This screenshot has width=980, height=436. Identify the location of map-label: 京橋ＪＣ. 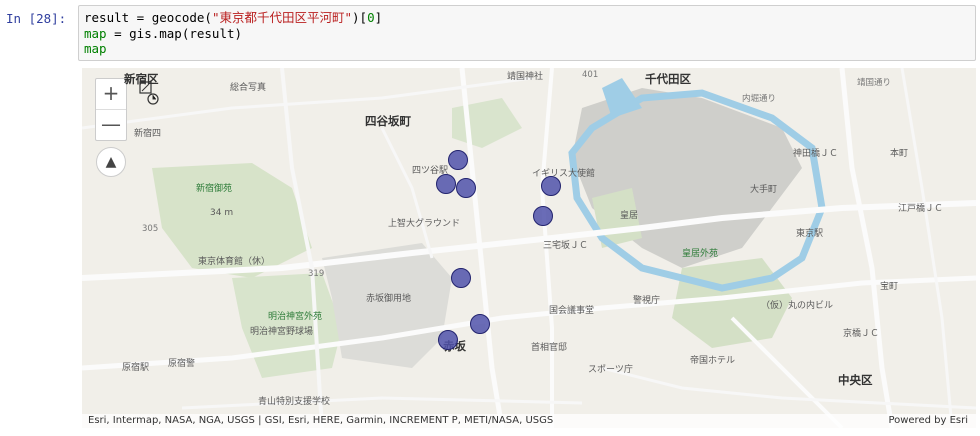
(861, 334).